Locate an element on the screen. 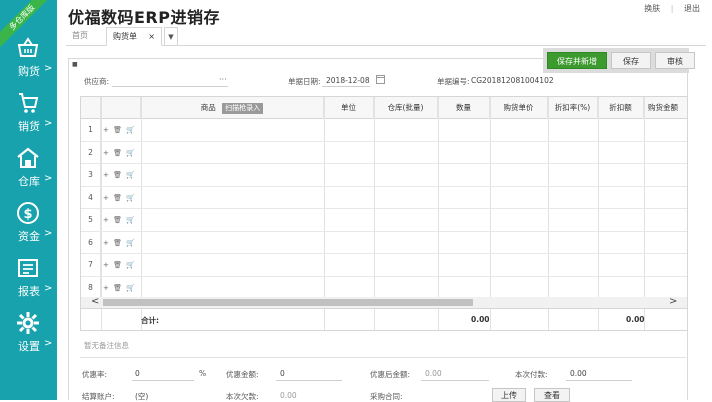 The width and height of the screenshot is (712, 402). logout-link: 退出 is located at coordinates (692, 8).